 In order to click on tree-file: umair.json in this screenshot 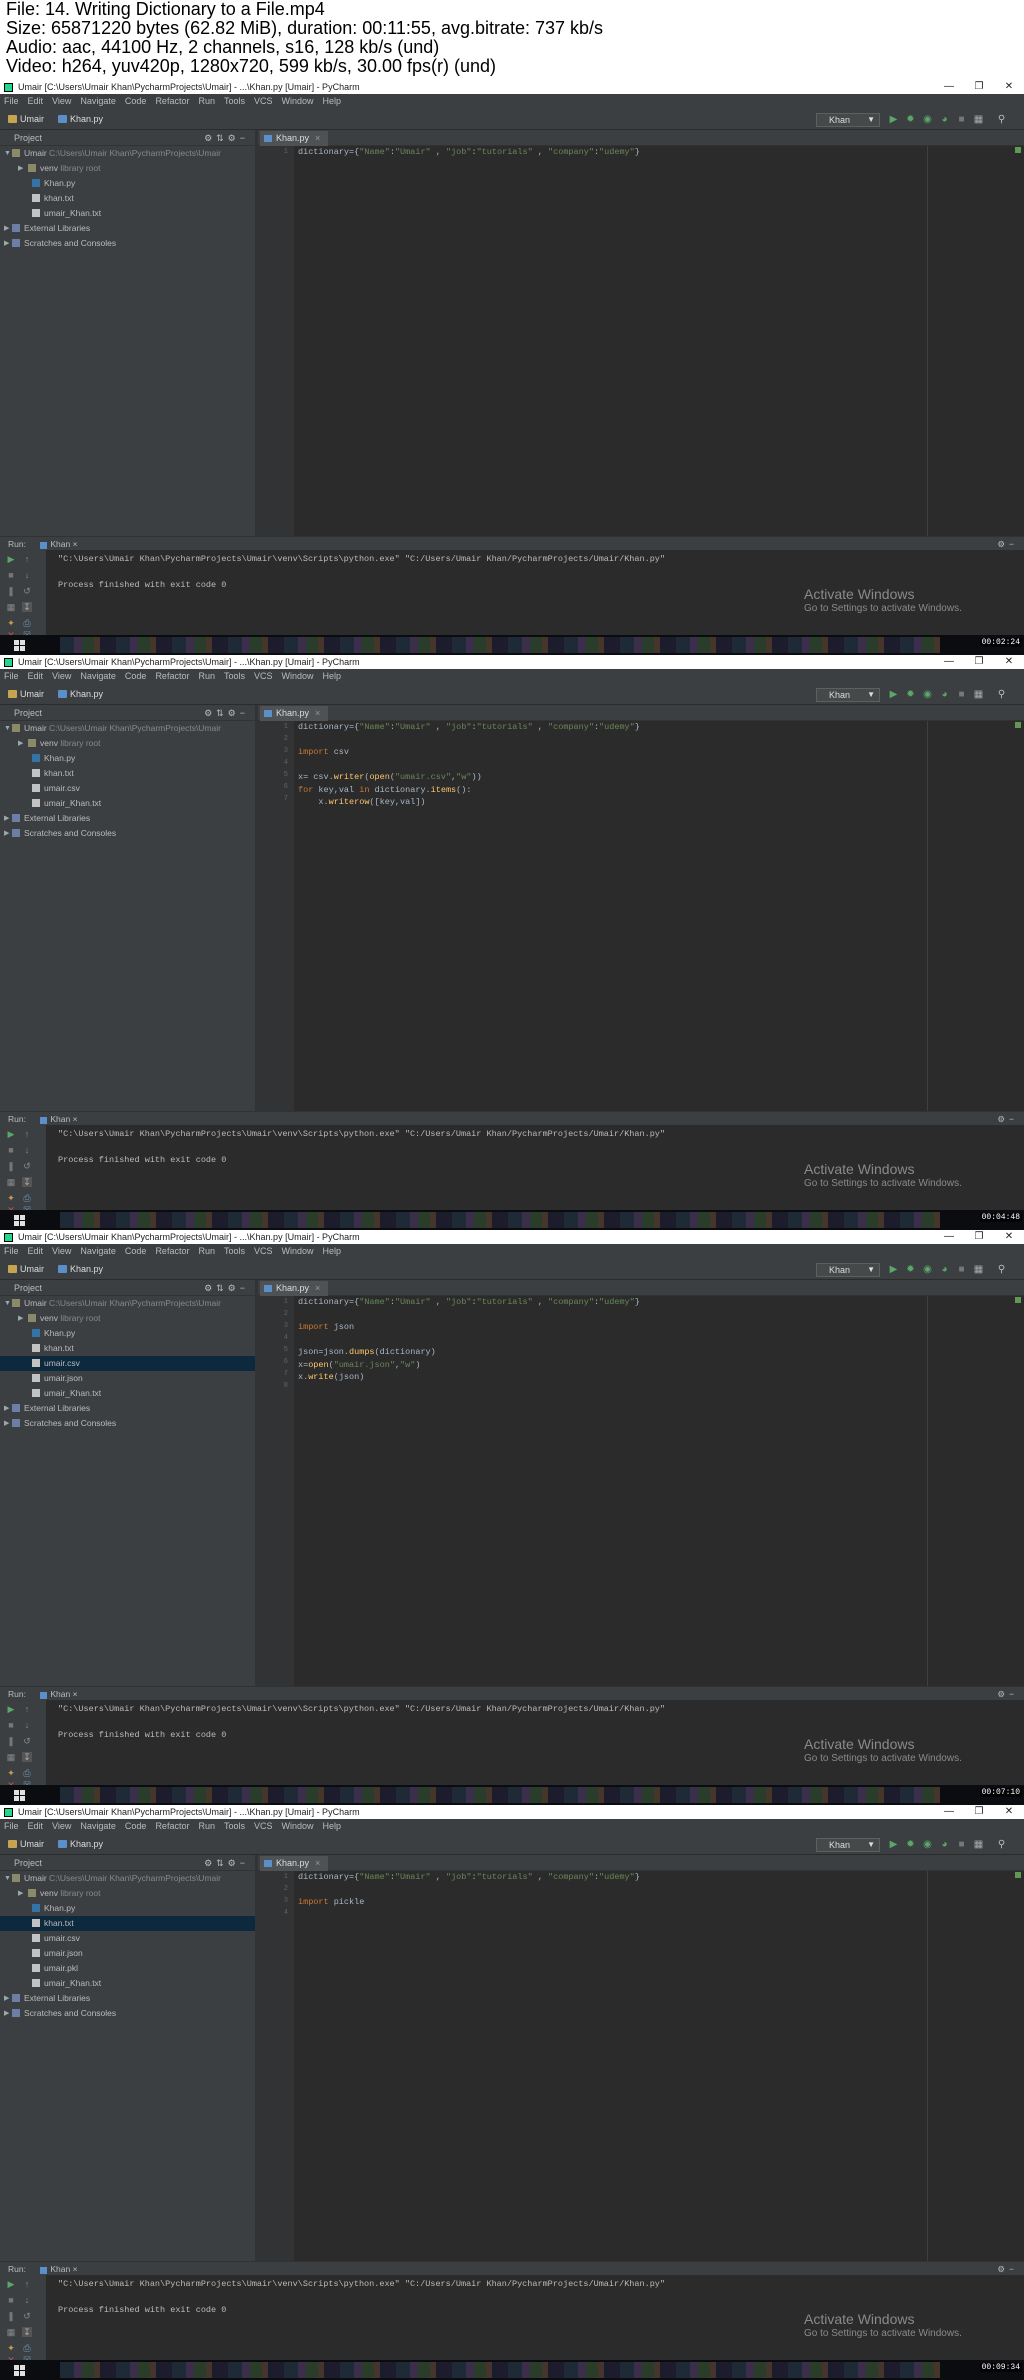, I will do `click(127, 1953)`.